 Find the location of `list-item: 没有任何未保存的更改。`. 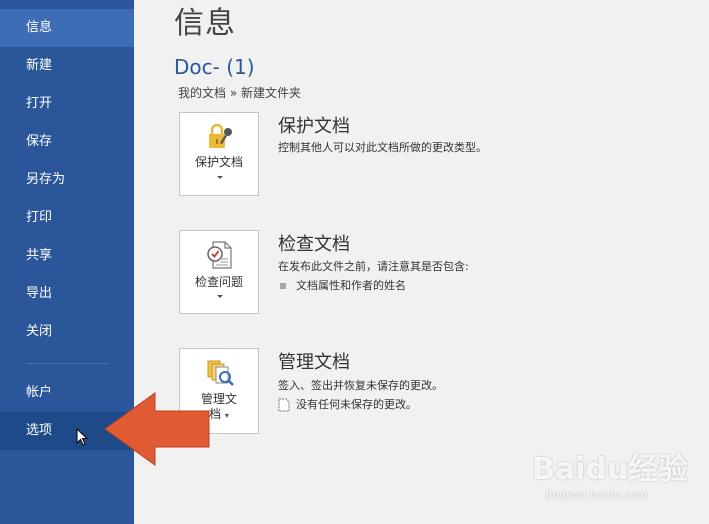

list-item: 没有任何未保存的更改。 is located at coordinates (347, 404).